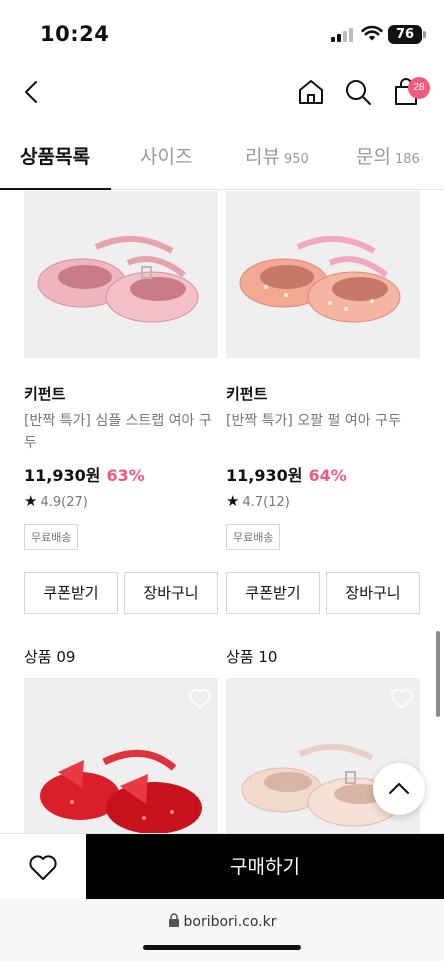  What do you see at coordinates (358, 92) in the screenshot?
I see `search-icon` at bounding box center [358, 92].